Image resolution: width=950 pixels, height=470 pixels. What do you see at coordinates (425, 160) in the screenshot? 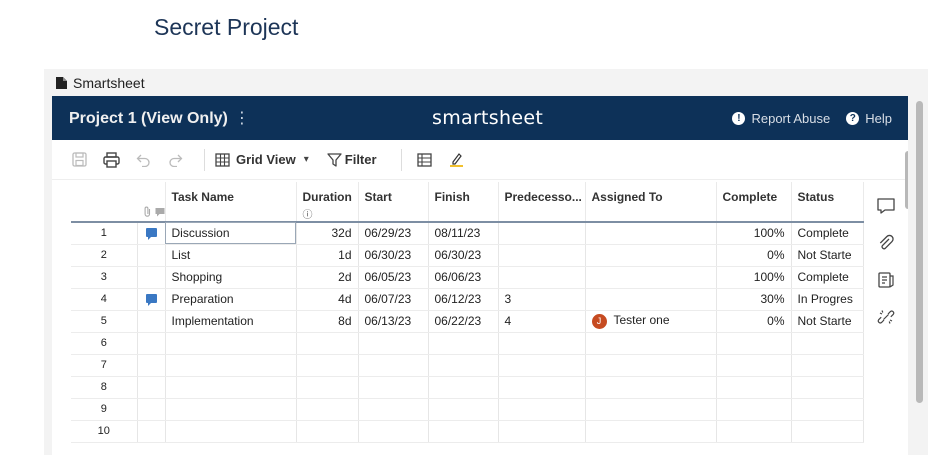
I see `row-view-button` at bounding box center [425, 160].